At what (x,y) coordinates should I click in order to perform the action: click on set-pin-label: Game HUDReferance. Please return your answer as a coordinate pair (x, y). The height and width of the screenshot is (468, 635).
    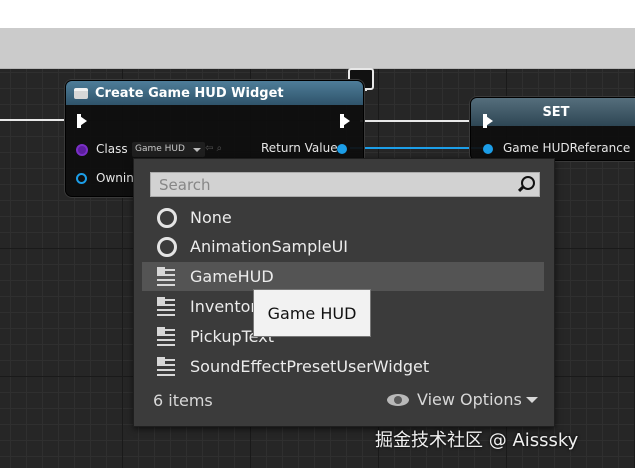
    Looking at the image, I should click on (567, 148).